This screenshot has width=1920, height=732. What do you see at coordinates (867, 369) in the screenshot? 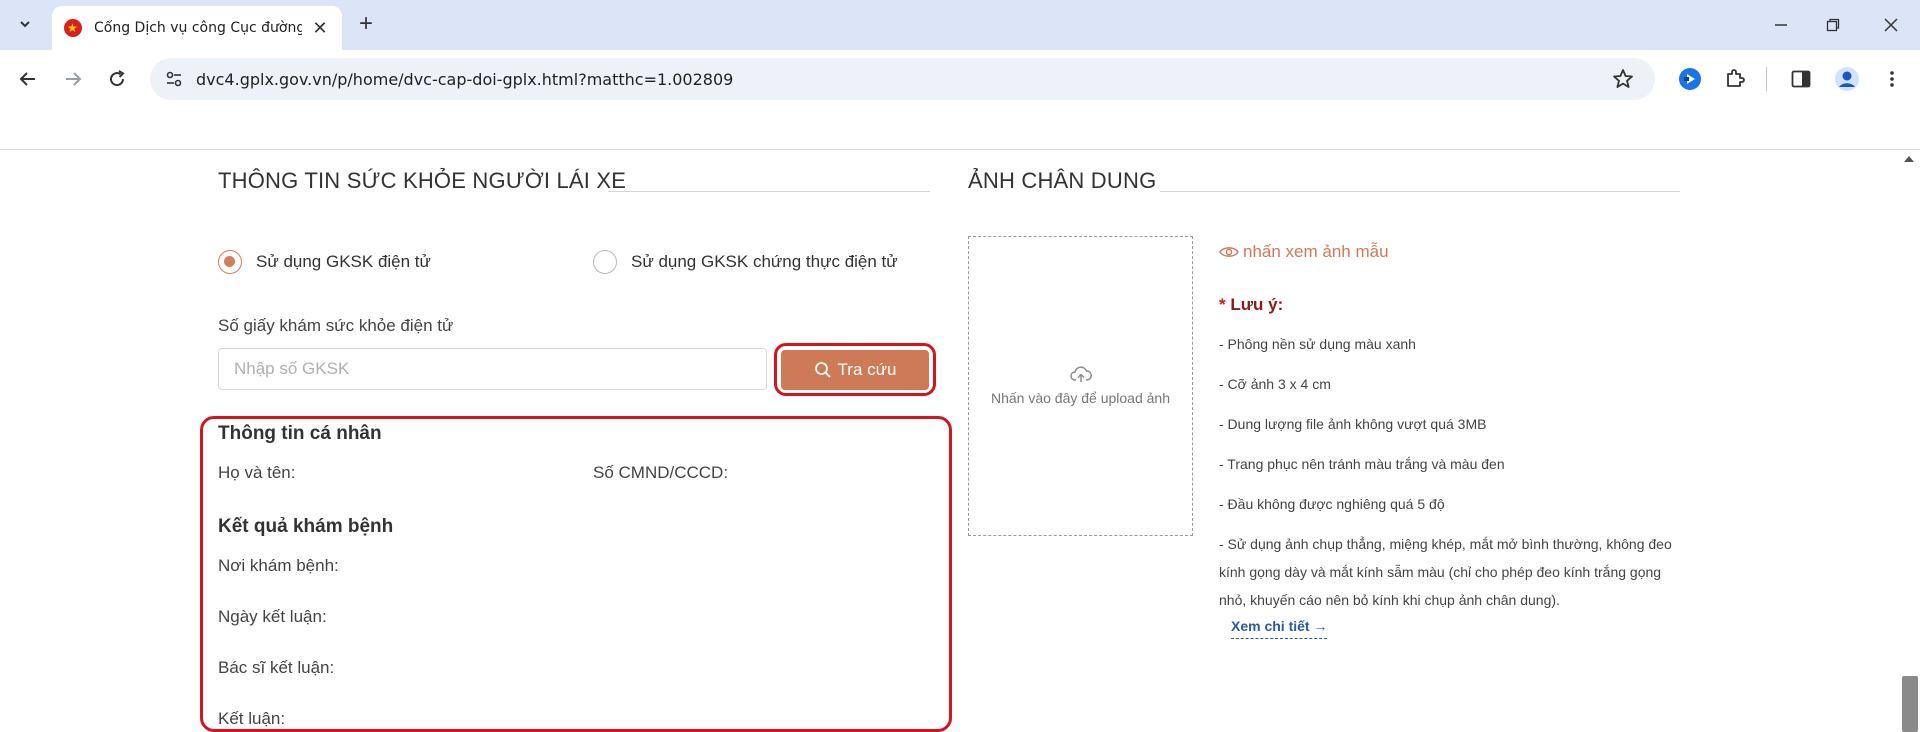
I see `search-button-label: Tra cứu` at bounding box center [867, 369].